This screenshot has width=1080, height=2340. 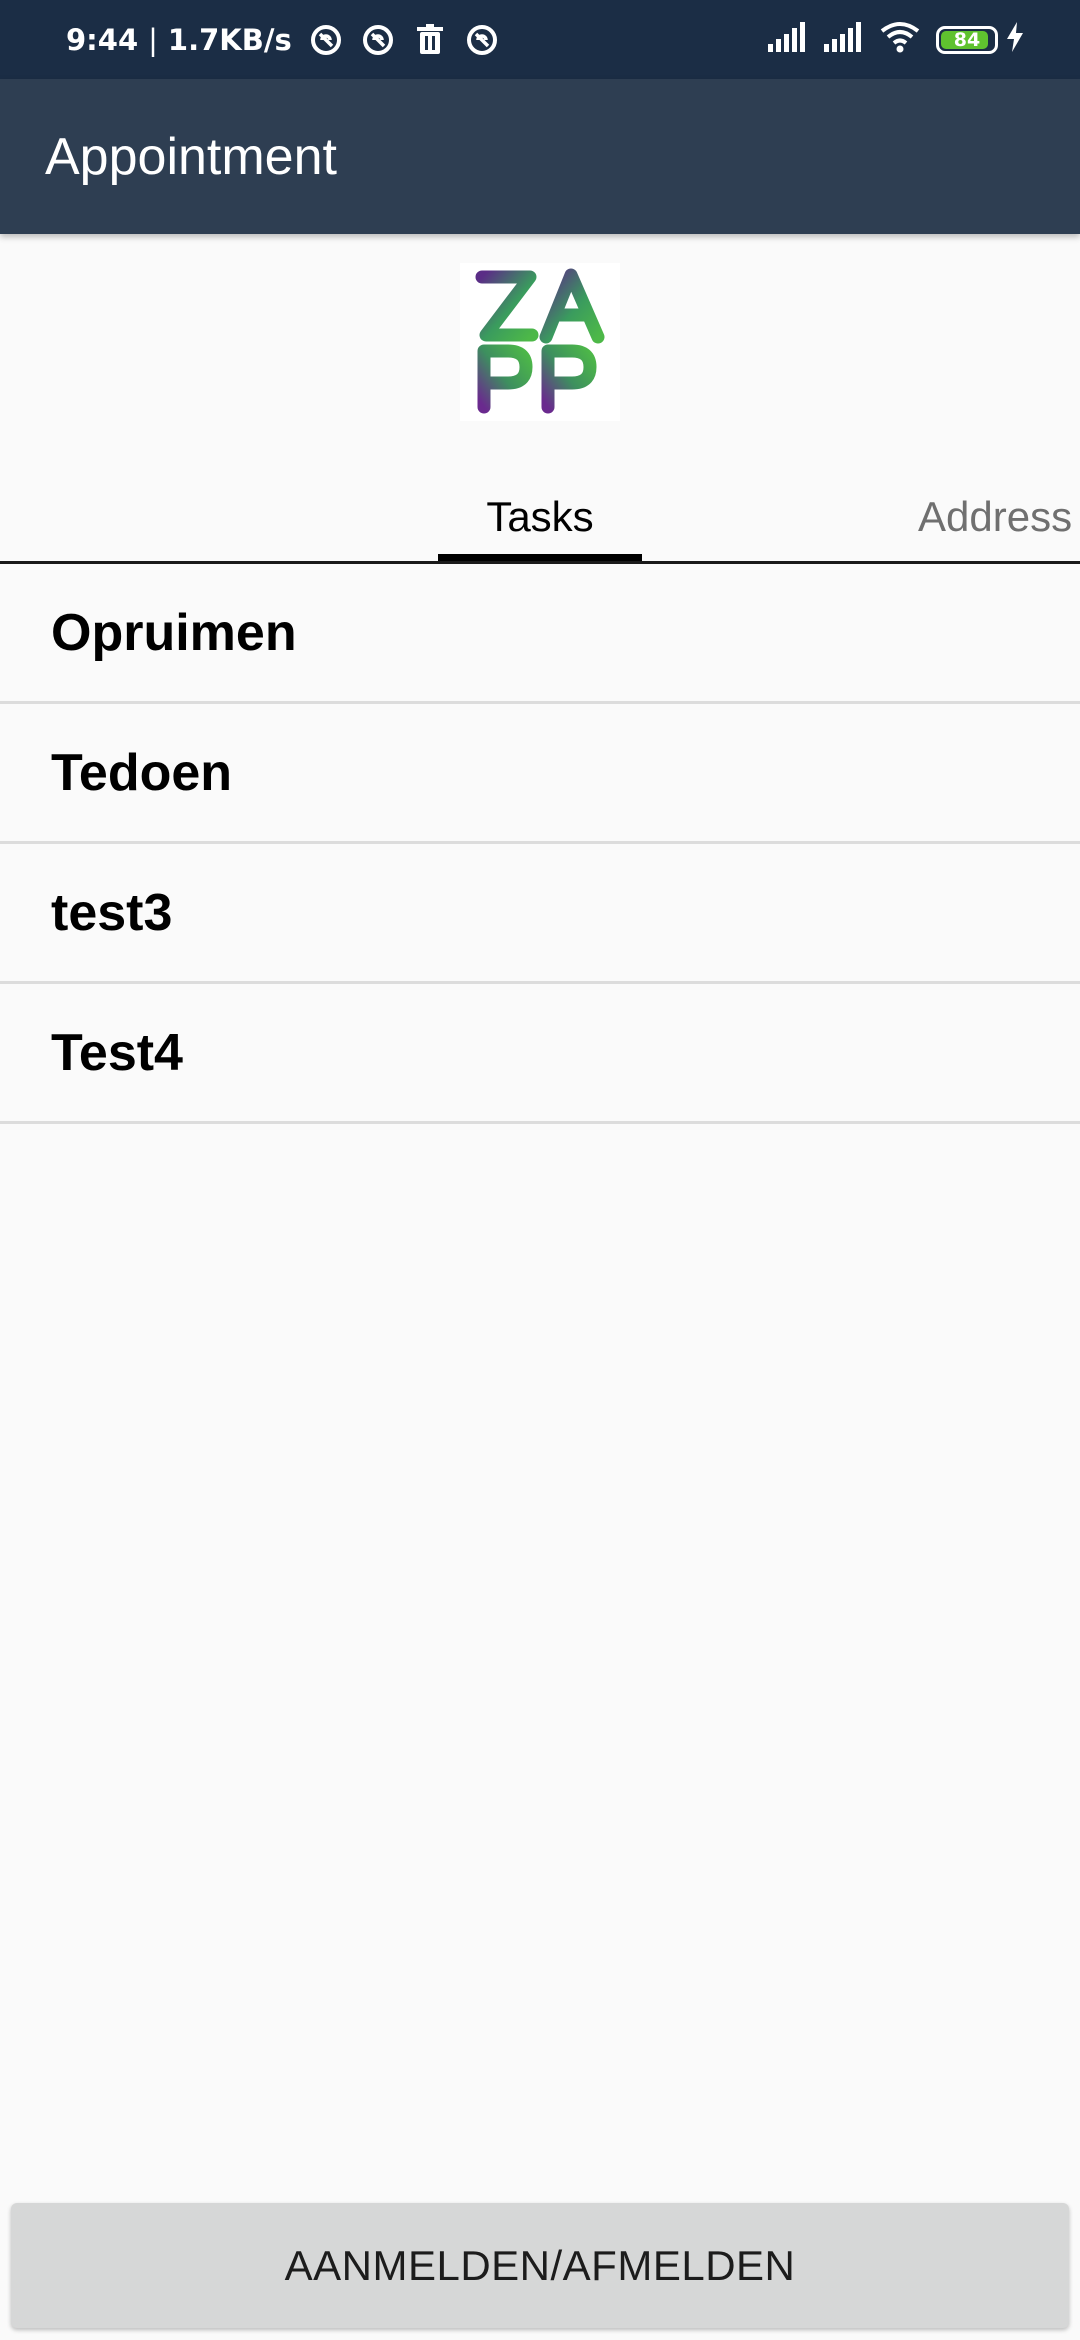 I want to click on list-item: Test4, so click(x=540, y=1054).